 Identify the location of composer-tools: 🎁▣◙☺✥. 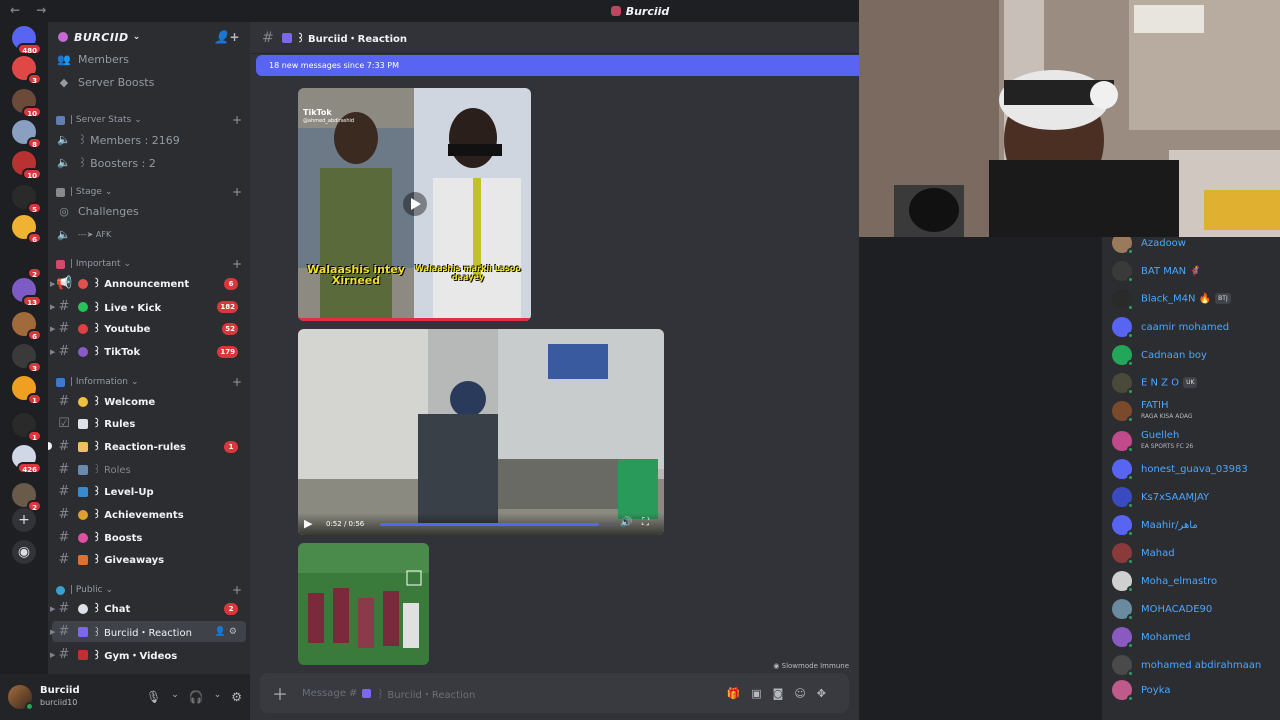
(782, 693).